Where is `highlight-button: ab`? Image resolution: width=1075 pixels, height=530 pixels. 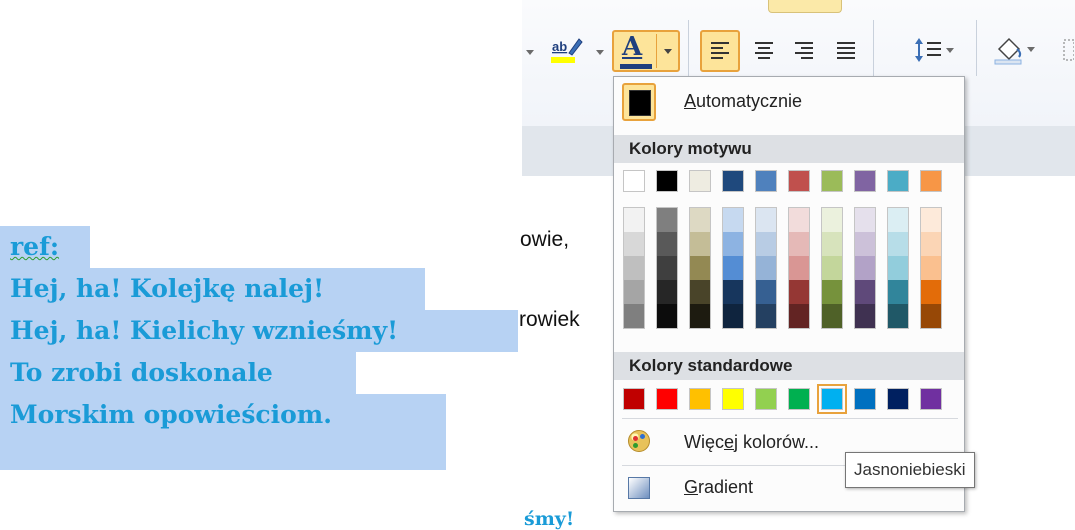 highlight-button: ab is located at coordinates (566, 50).